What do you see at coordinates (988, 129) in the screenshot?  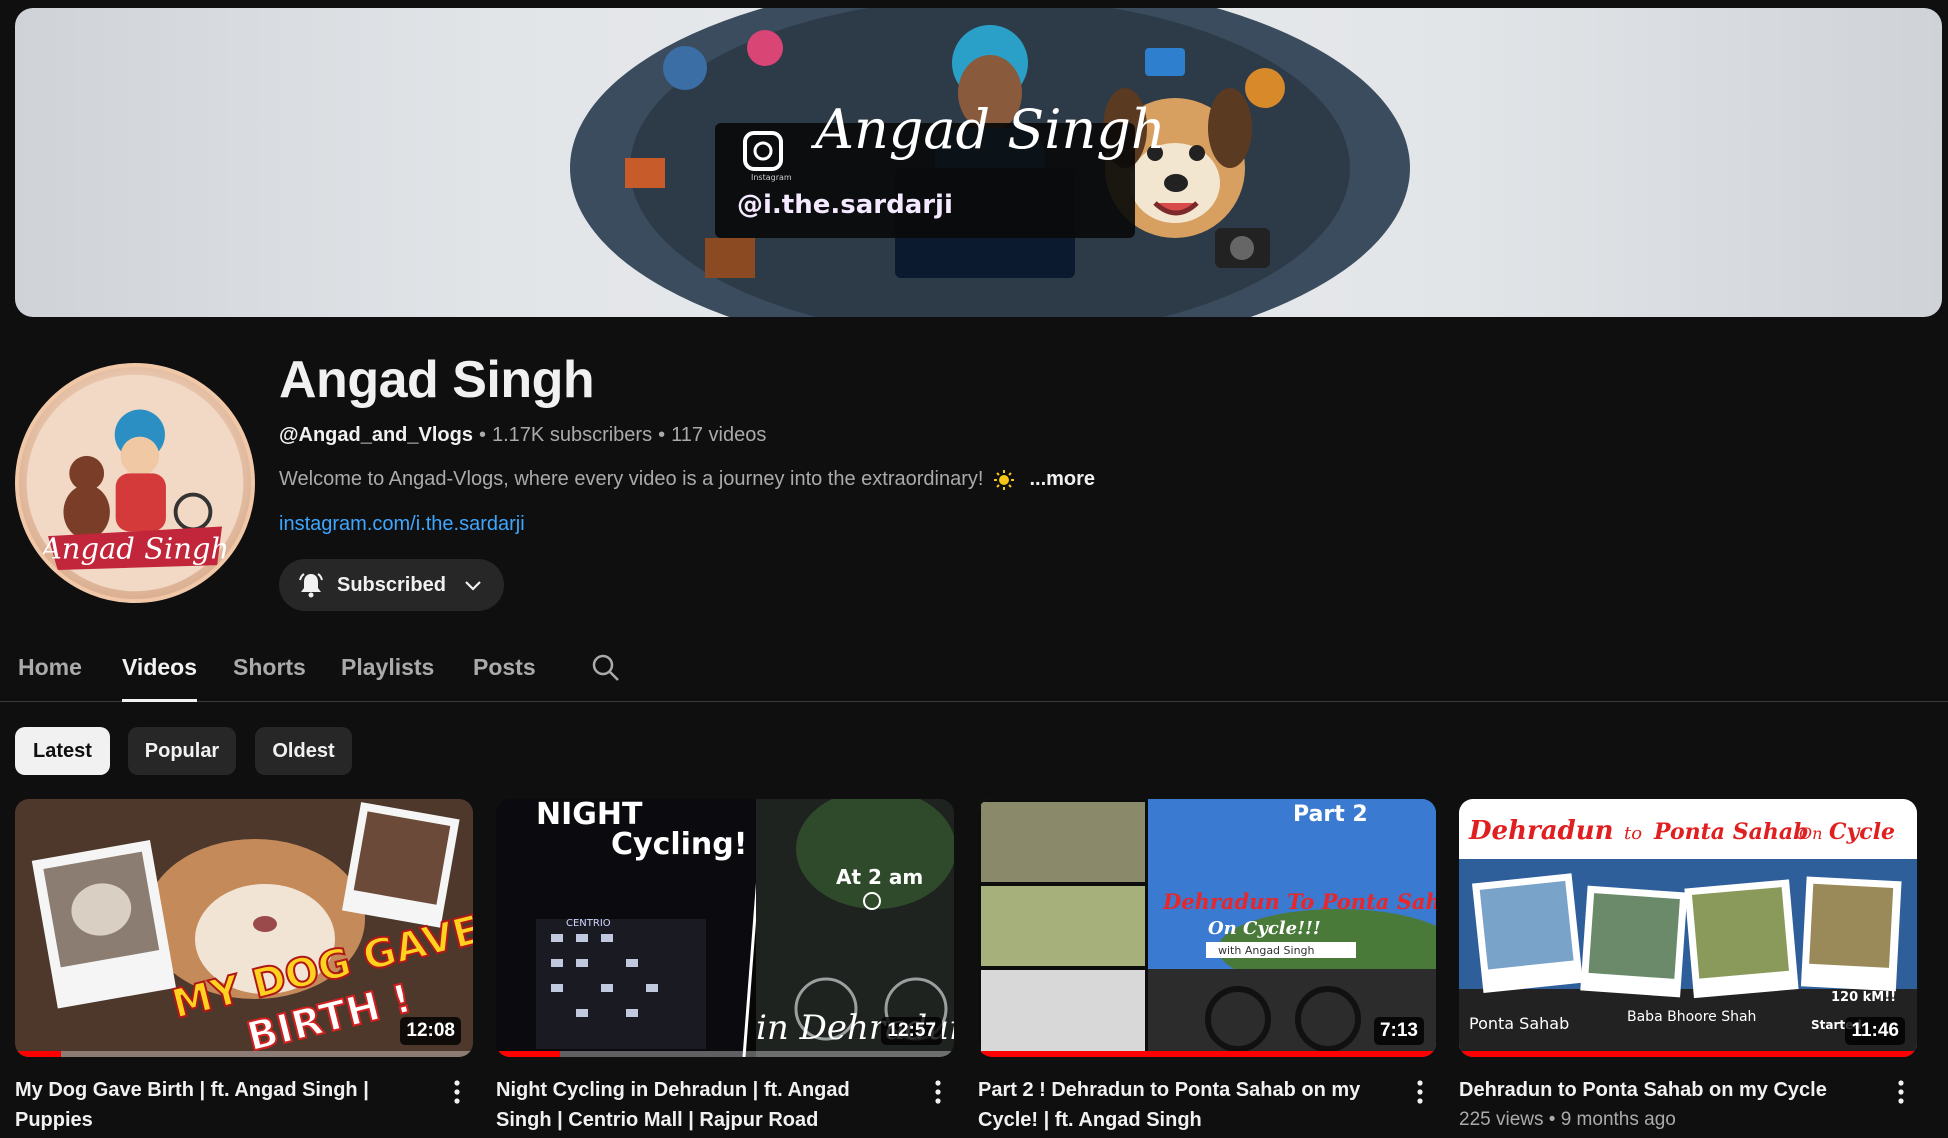 I see `banner-title: Angad Singh` at bounding box center [988, 129].